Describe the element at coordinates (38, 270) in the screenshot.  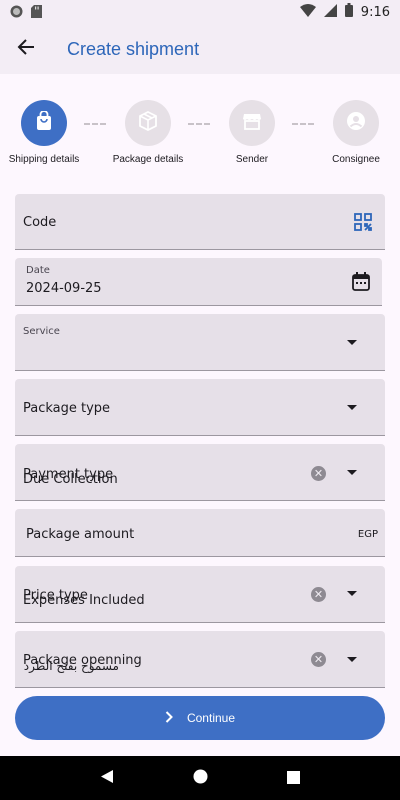
I see `date-label: Date` at that location.